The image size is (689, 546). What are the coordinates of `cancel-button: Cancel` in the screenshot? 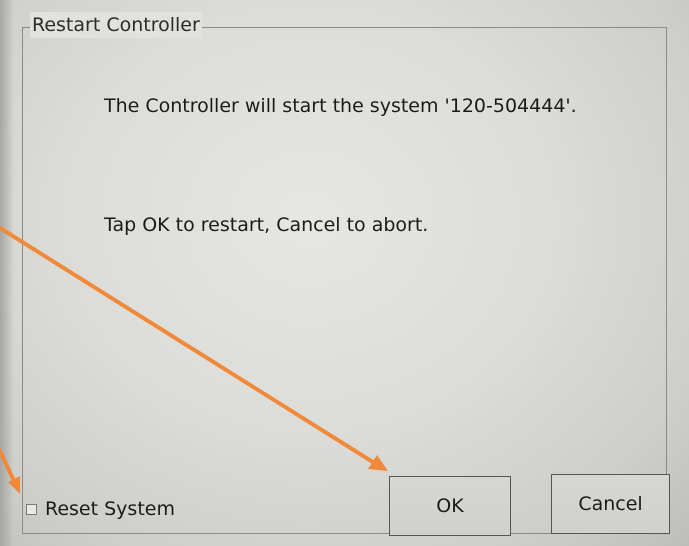 It's located at (610, 504).